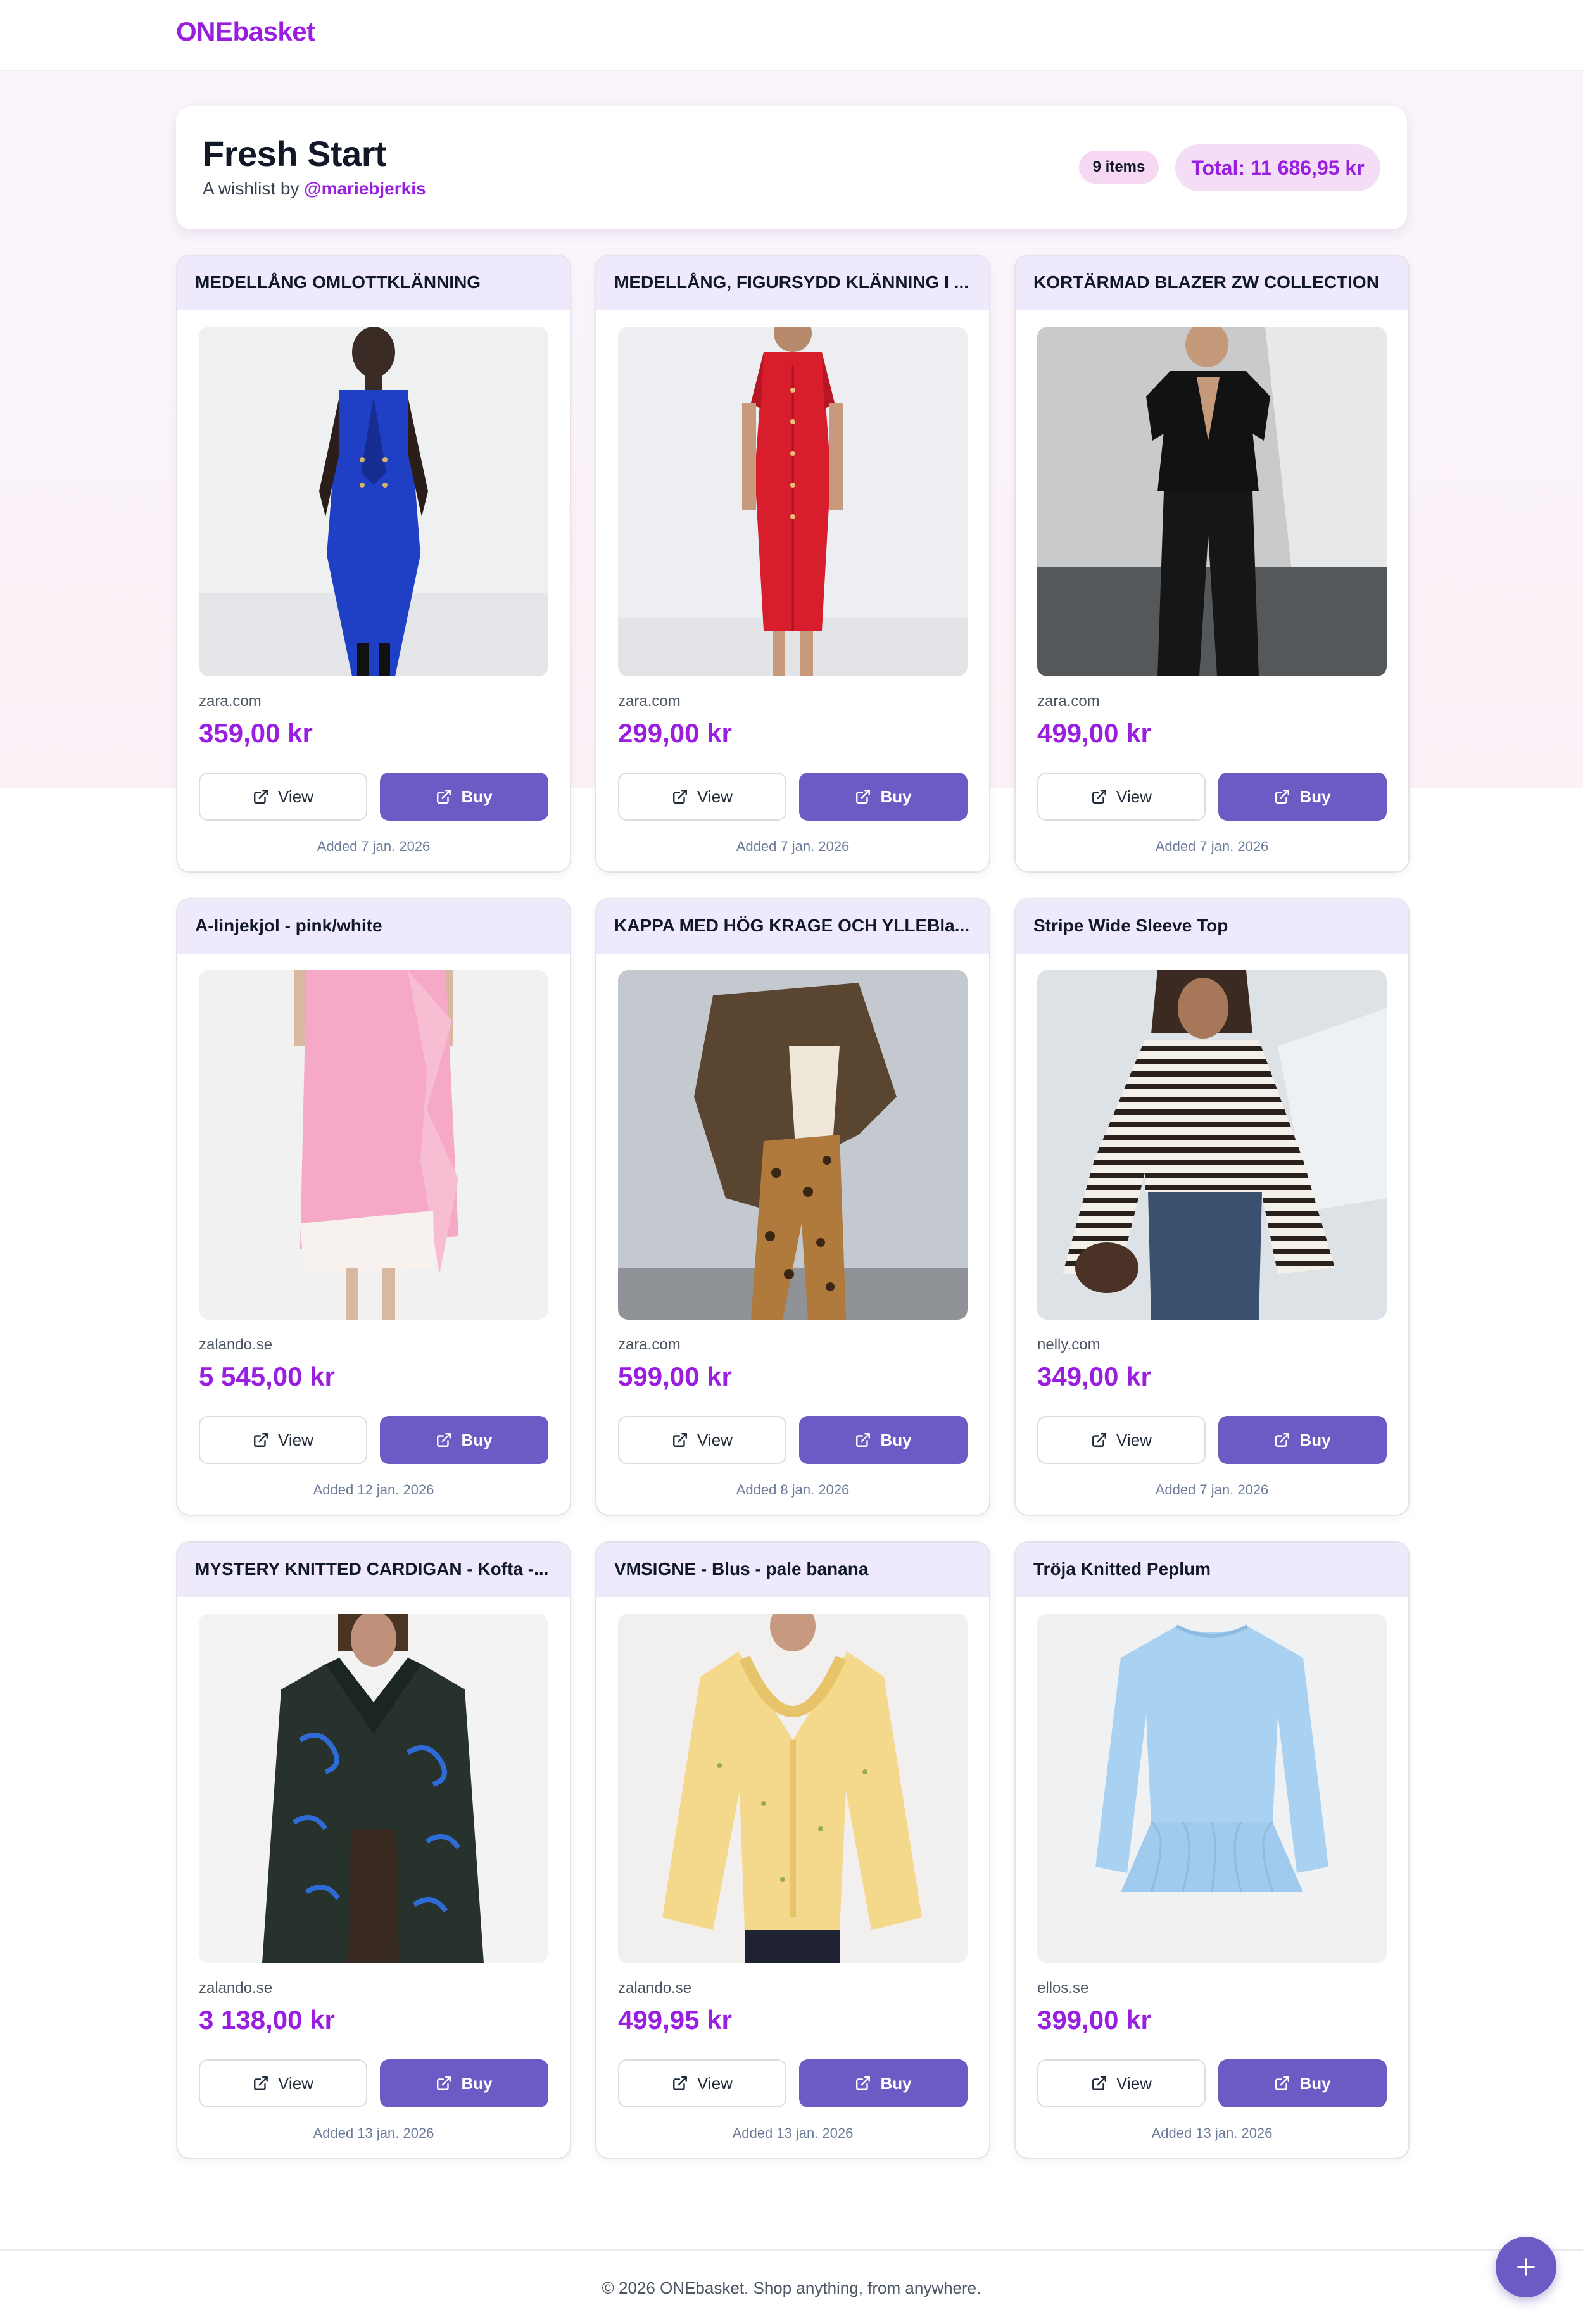  I want to click on store-name: nelly.com, so click(1069, 1344).